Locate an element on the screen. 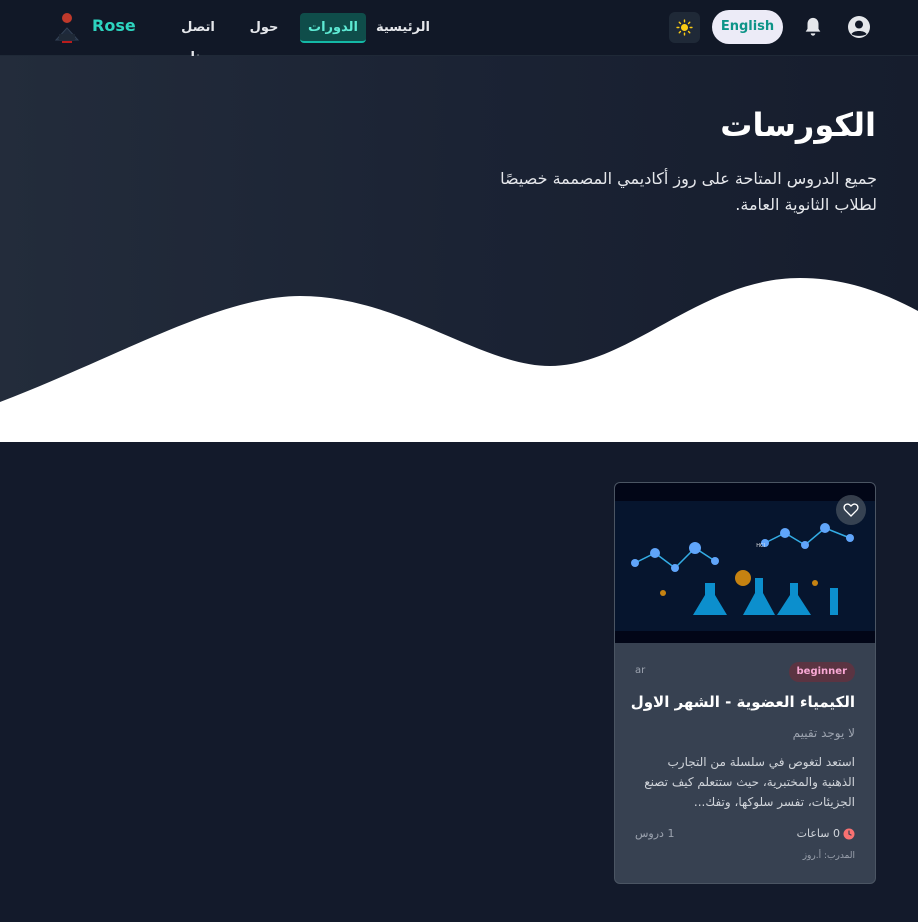 The width and height of the screenshot is (918, 922). sun-icon is located at coordinates (684, 27).